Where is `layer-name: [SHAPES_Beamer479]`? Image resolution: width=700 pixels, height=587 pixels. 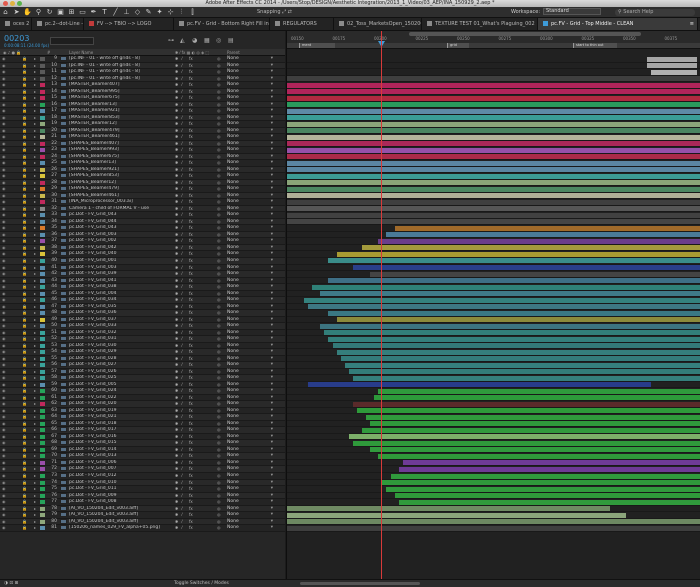
layer-name: [SHAPES_Beamer479] is located at coordinates (120, 189).